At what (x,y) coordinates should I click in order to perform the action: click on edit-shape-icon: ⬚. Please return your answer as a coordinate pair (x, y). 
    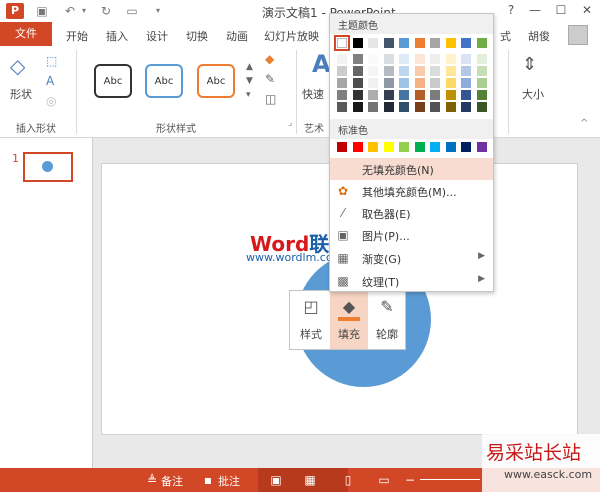
    Looking at the image, I should click on (51, 61).